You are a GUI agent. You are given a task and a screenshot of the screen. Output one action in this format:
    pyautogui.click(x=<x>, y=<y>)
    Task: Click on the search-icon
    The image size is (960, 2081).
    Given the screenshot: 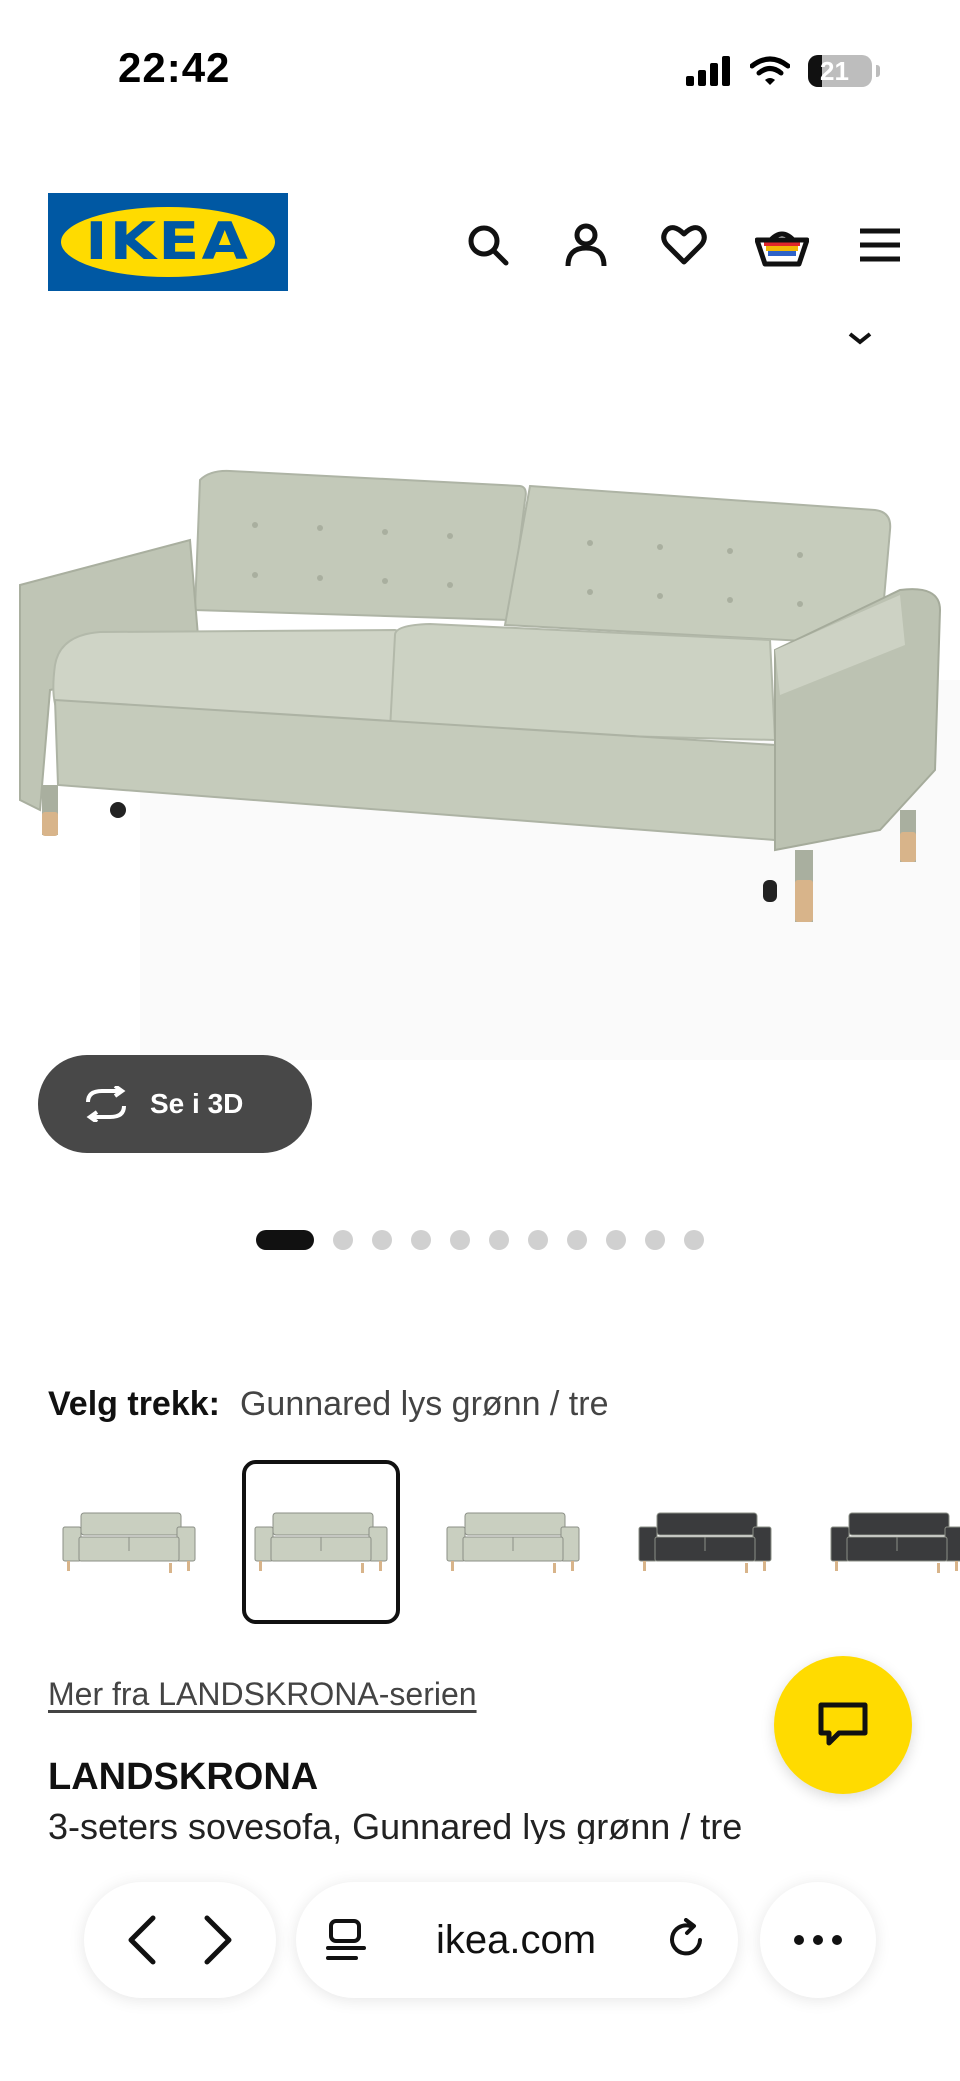 What is the action you would take?
    pyautogui.click(x=488, y=245)
    